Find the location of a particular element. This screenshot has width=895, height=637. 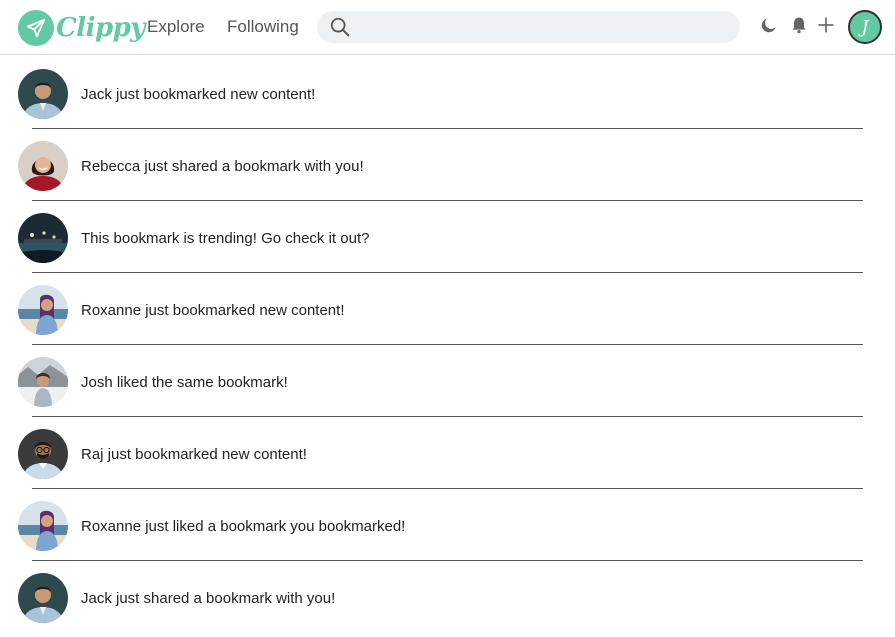

notification-item: Roxanne just bookmarked new content! is located at coordinates (447, 309).